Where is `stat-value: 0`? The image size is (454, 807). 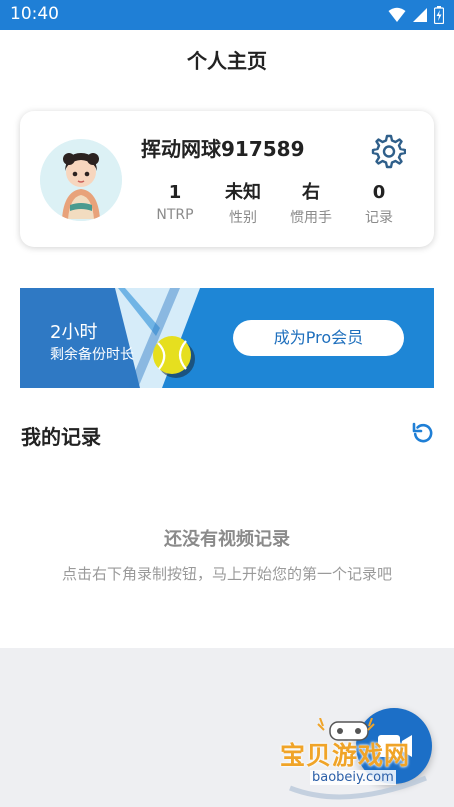
stat-value: 0 is located at coordinates (379, 192).